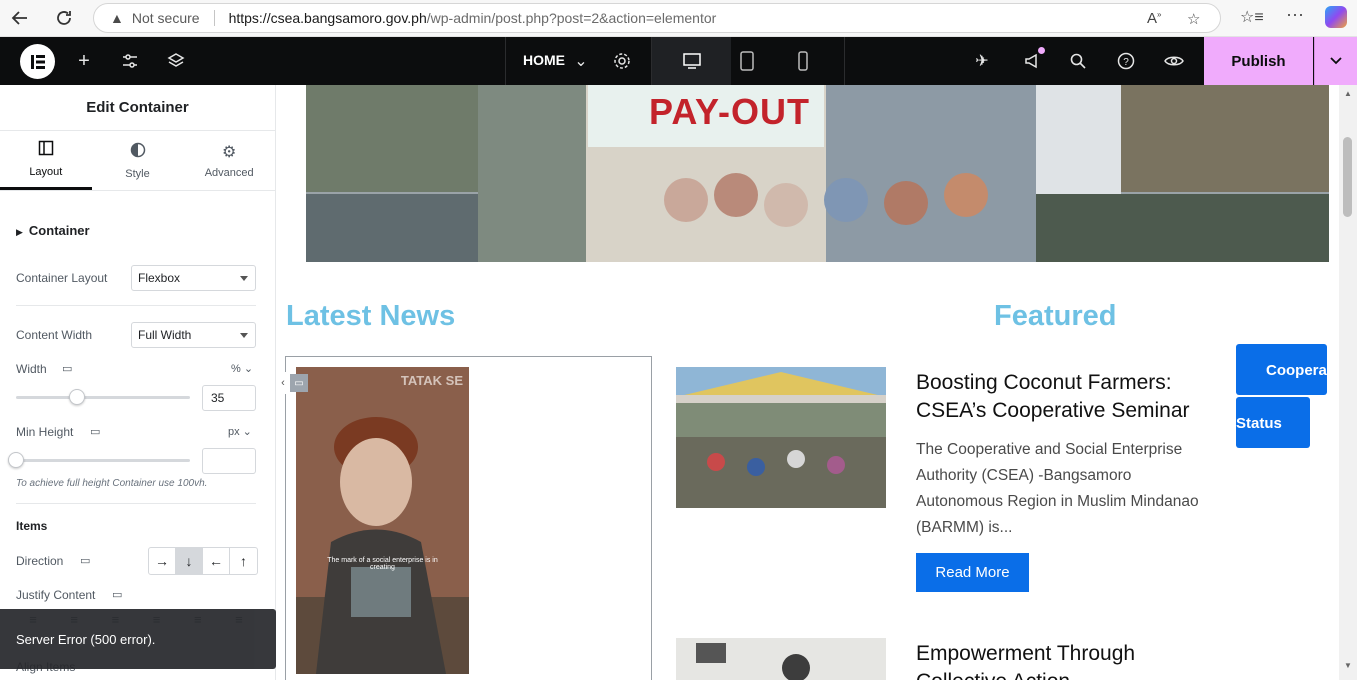 The width and height of the screenshot is (1357, 680). Describe the element at coordinates (117, 18) in the screenshot. I see `warning-icon: ▲` at that location.